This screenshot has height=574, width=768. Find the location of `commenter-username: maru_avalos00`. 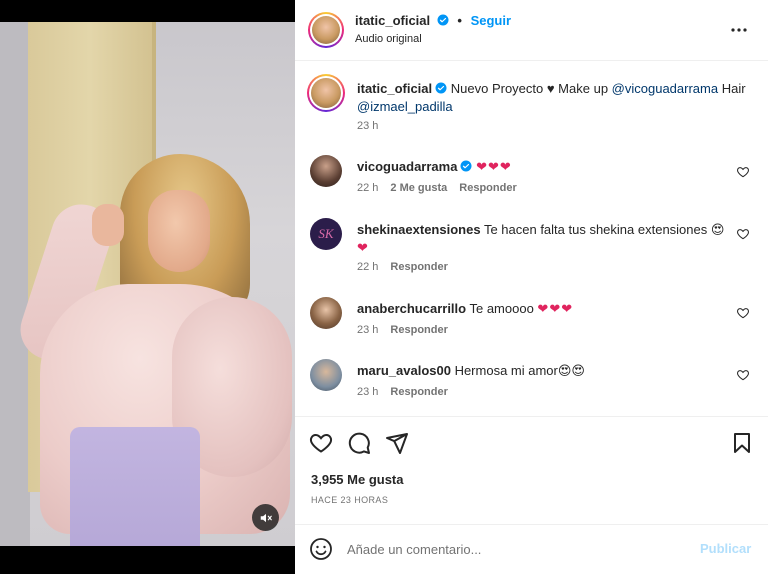

commenter-username: maru_avalos00 is located at coordinates (404, 370).